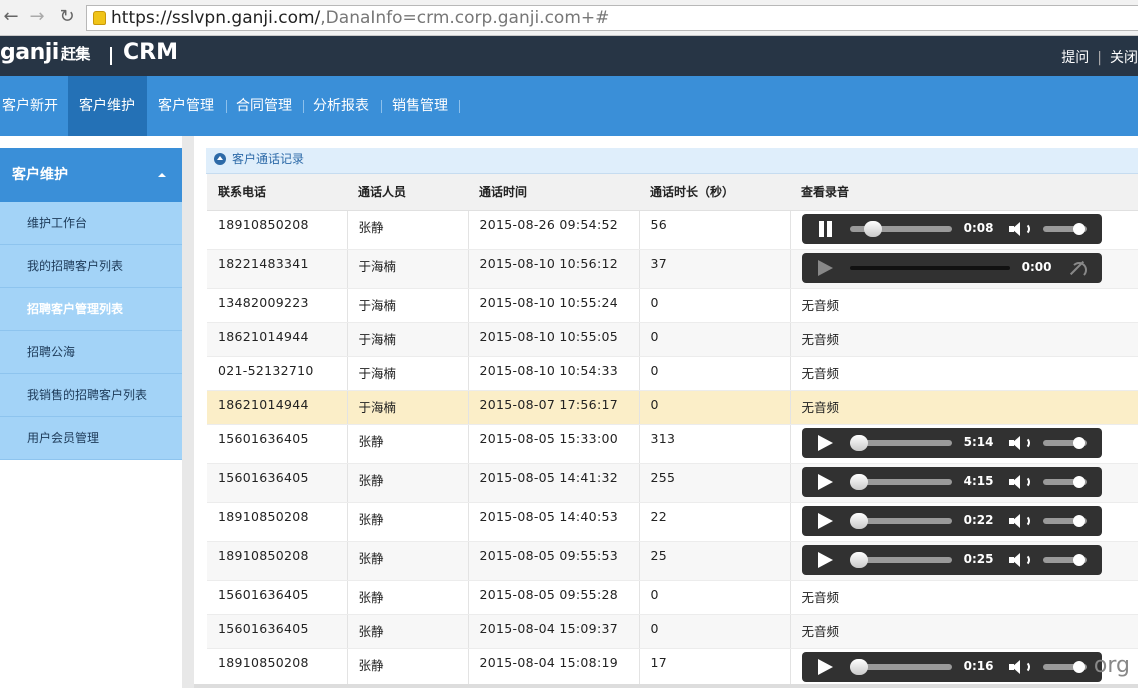 The image size is (1138, 688). Describe the element at coordinates (91, 223) in the screenshot. I see `sidebar-item-workbench: 维护工作台` at that location.